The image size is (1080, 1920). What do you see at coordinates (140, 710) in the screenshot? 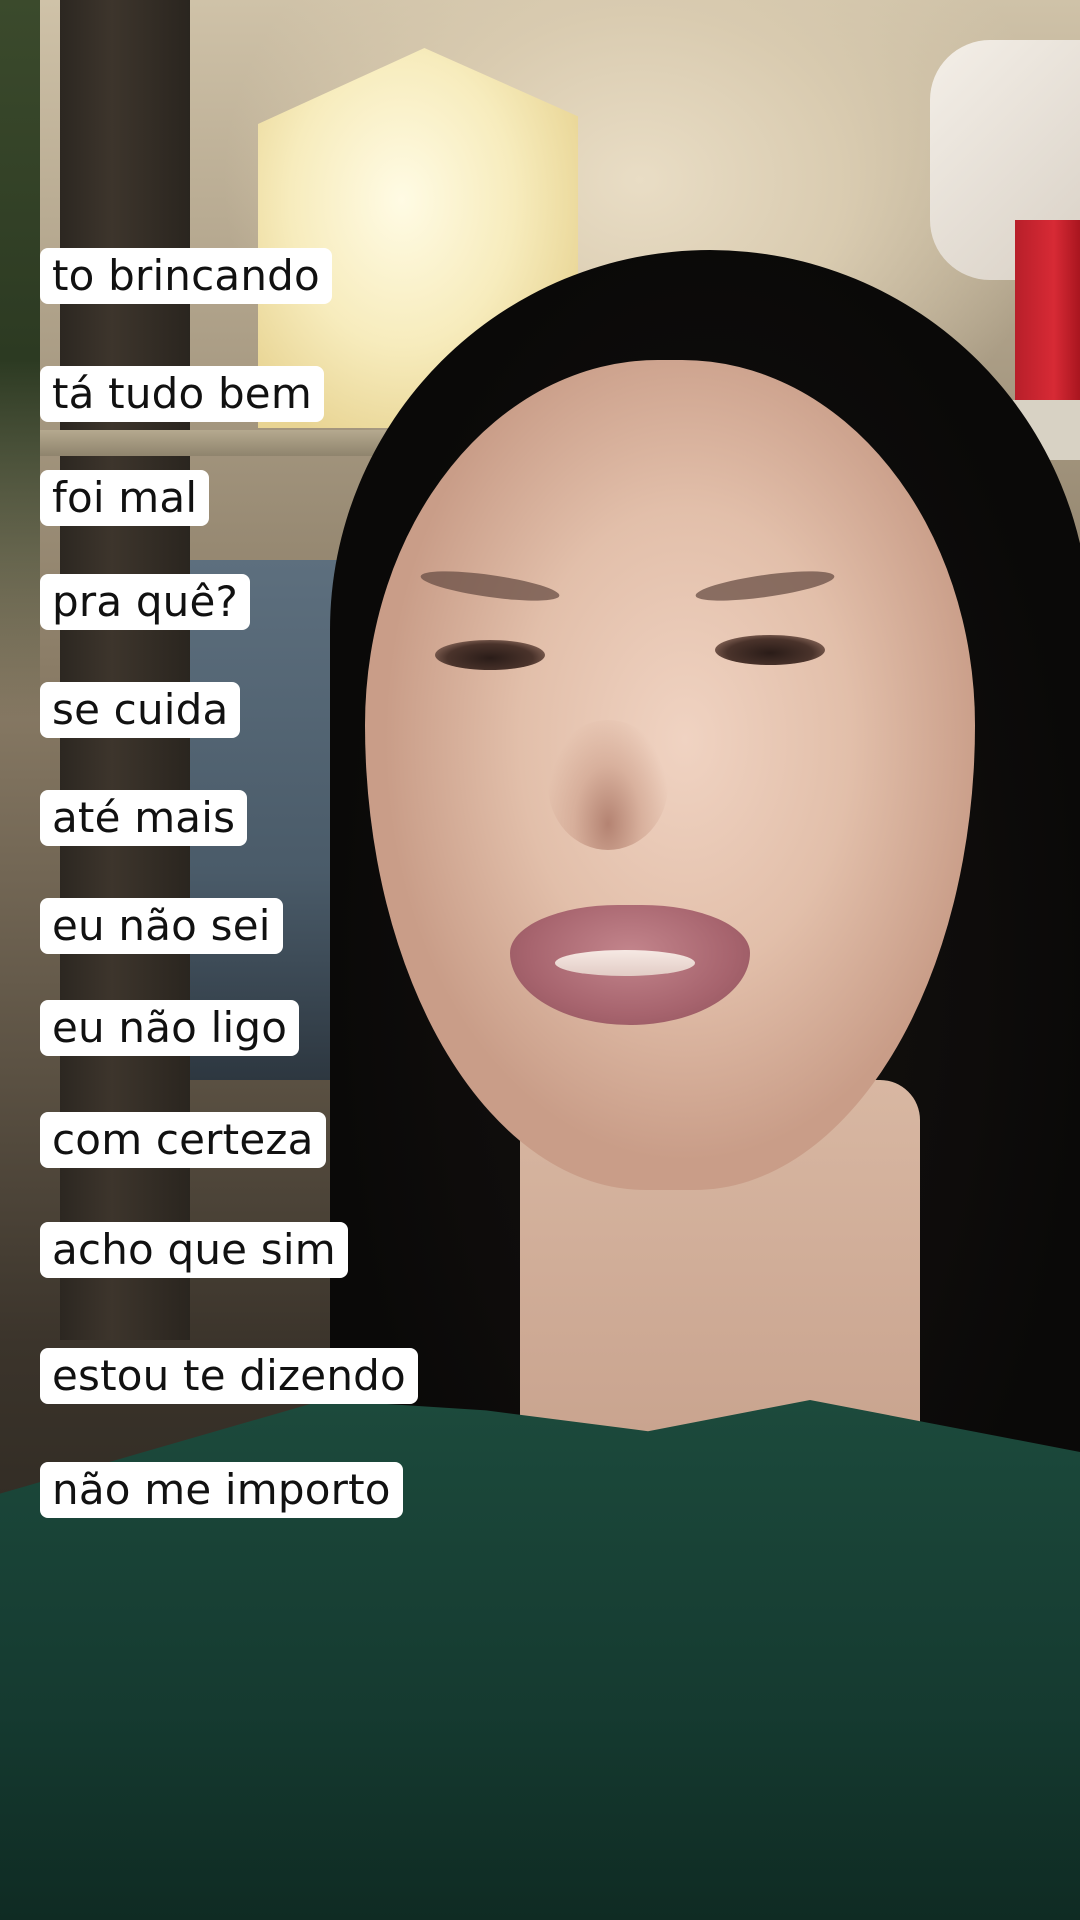
I see `caption-item: se cuida` at bounding box center [140, 710].